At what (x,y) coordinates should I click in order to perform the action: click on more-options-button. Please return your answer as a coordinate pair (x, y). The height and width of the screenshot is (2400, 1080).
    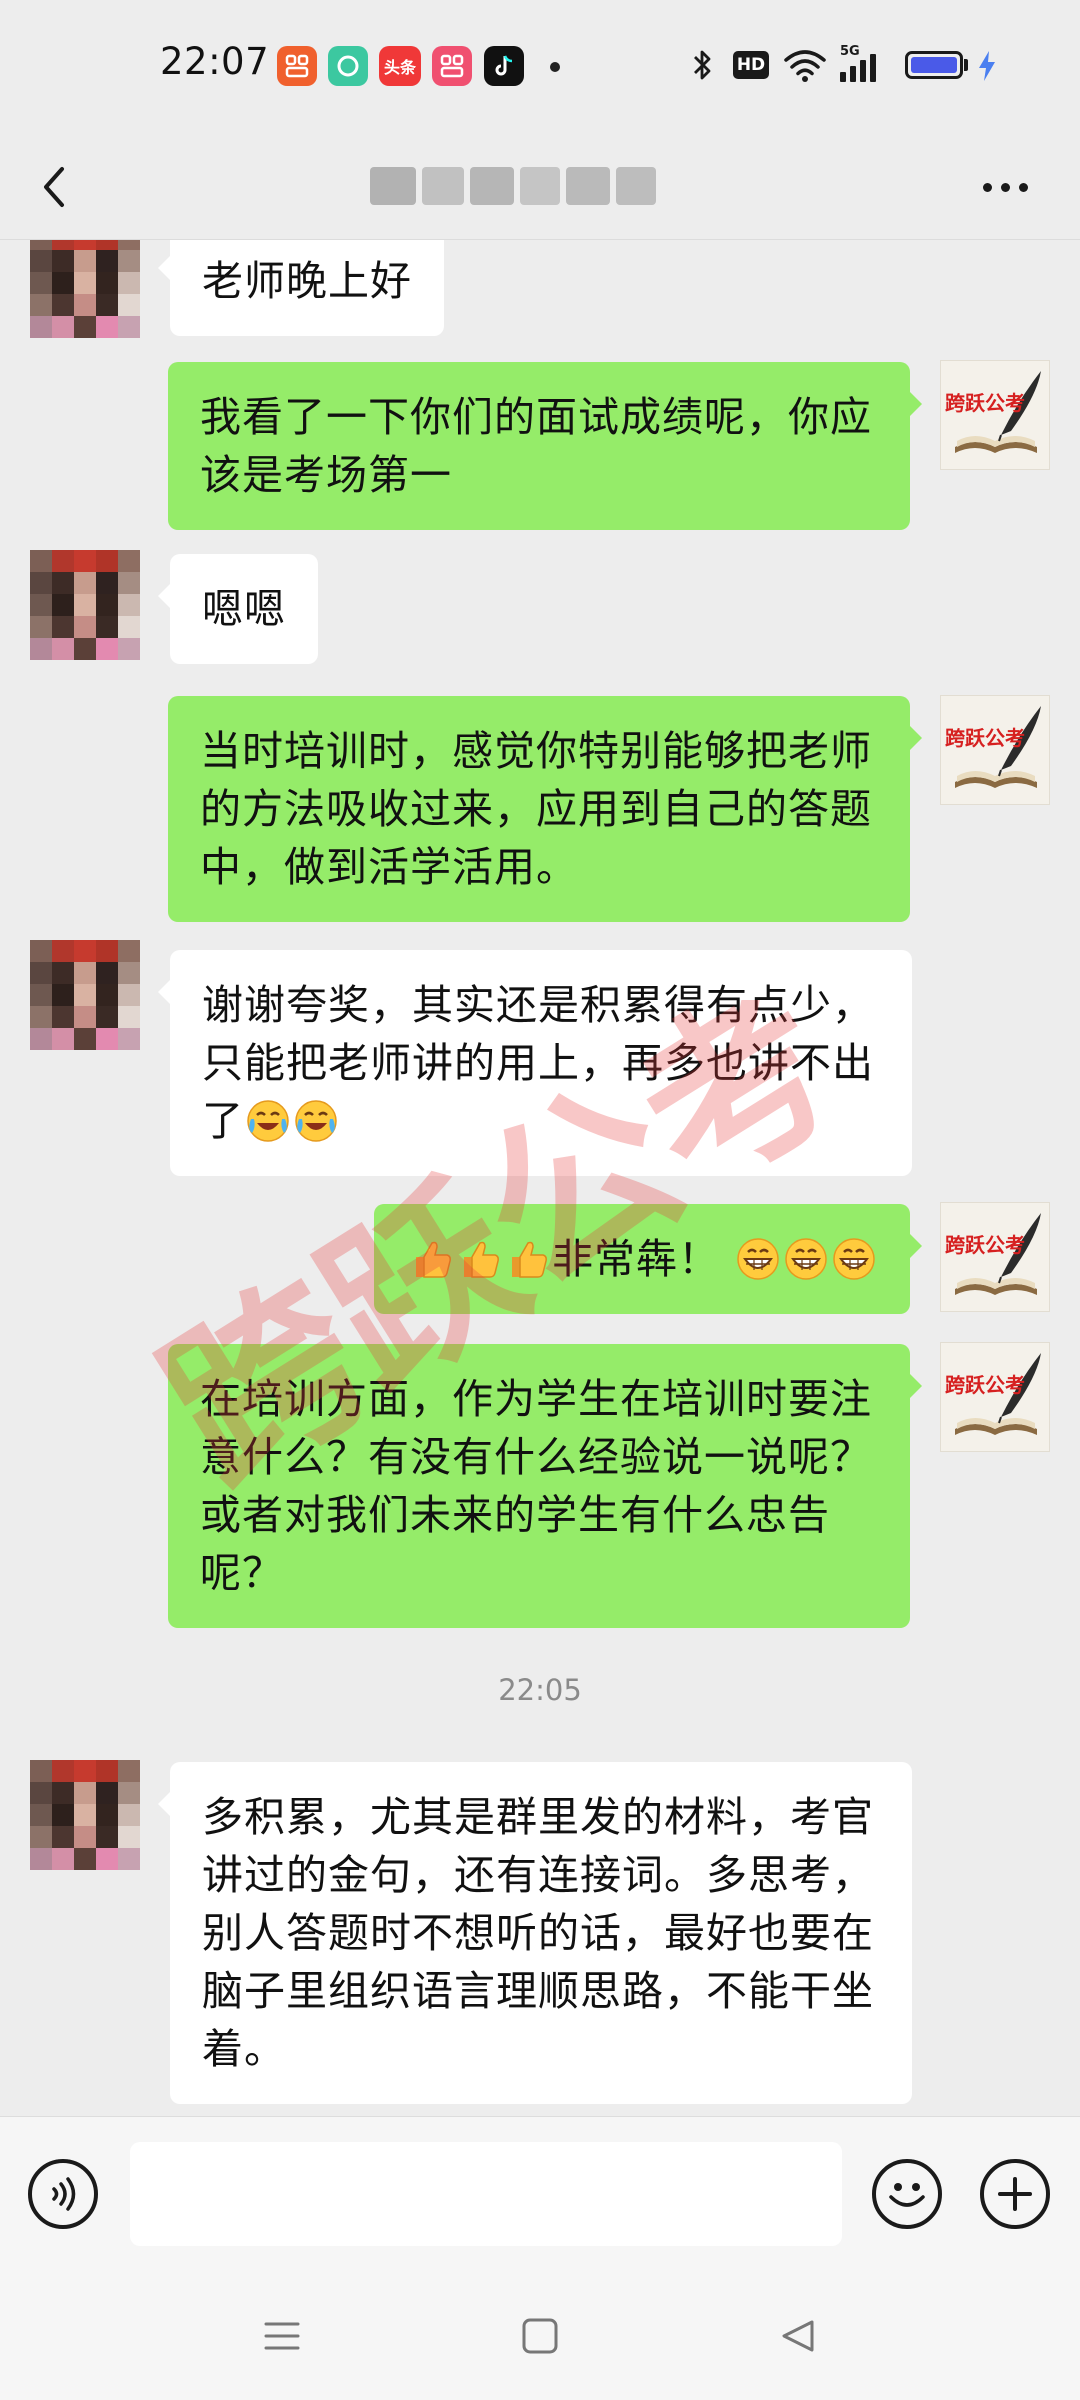
    Looking at the image, I should click on (1005, 187).